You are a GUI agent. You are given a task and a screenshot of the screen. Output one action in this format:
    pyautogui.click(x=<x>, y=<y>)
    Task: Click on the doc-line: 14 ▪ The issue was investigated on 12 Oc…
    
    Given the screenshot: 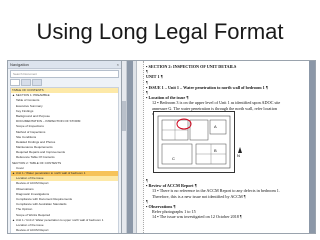 What is the action you would take?
    pyautogui.click(x=197, y=217)
    